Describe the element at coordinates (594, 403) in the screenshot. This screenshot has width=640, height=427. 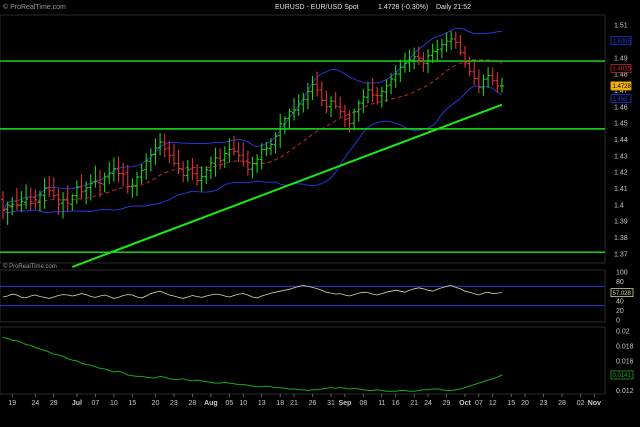
I see `x-tick-label: Nov` at that location.